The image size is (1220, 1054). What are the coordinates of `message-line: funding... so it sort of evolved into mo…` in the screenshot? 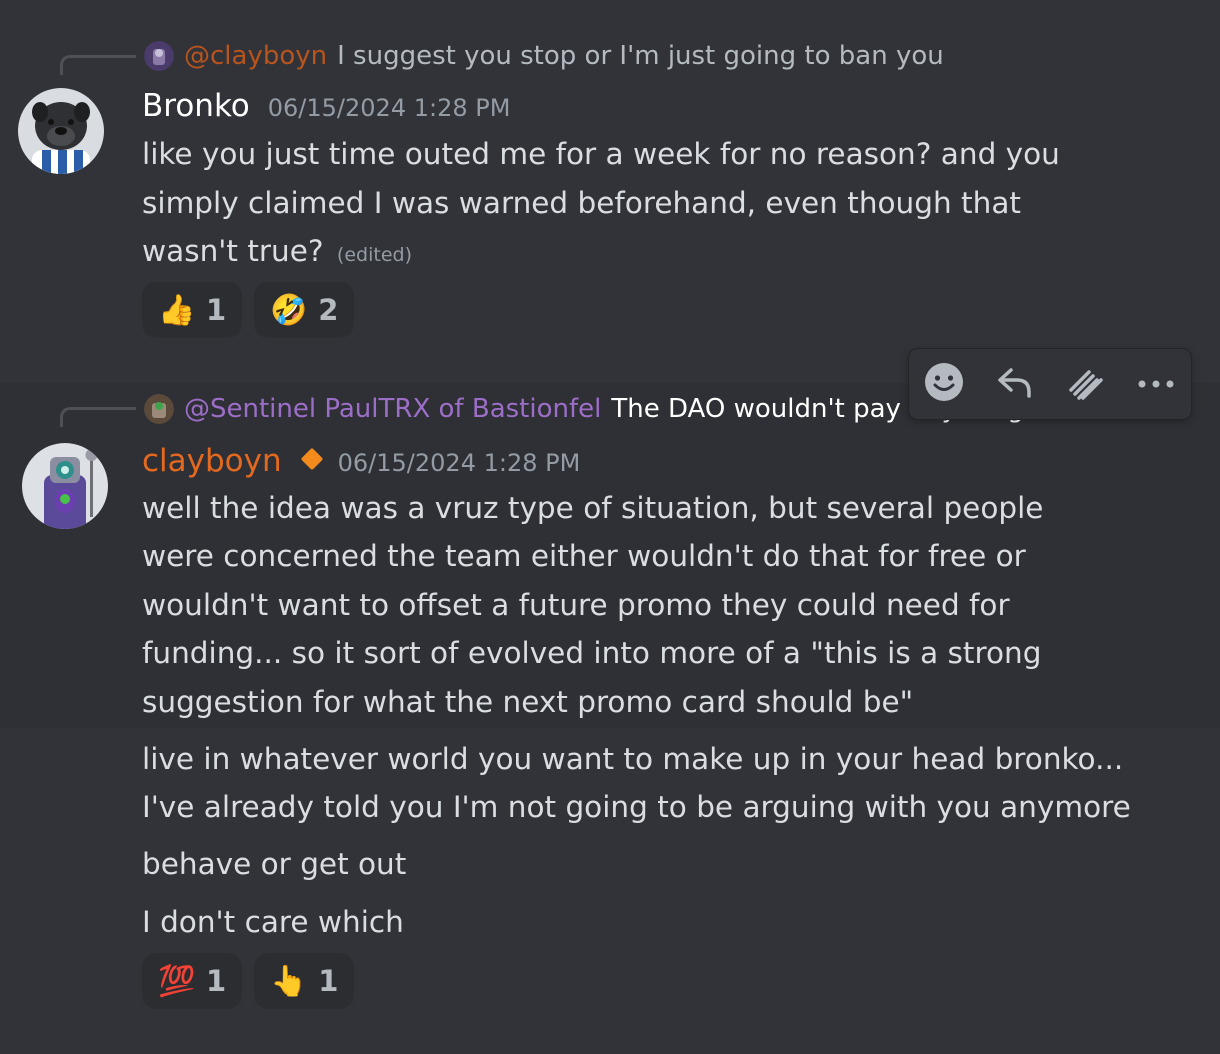 It's located at (592, 653).